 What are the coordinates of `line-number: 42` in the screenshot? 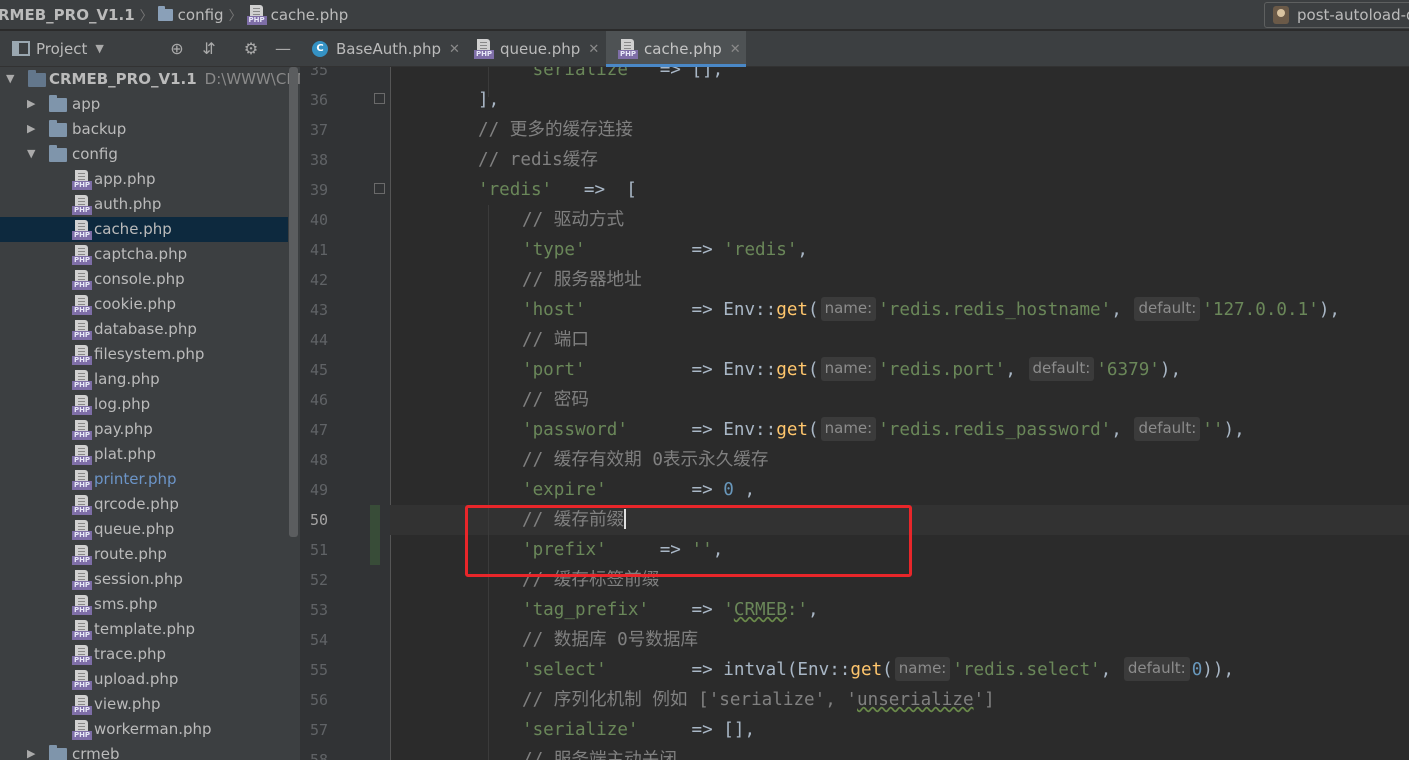 It's located at (318, 280).